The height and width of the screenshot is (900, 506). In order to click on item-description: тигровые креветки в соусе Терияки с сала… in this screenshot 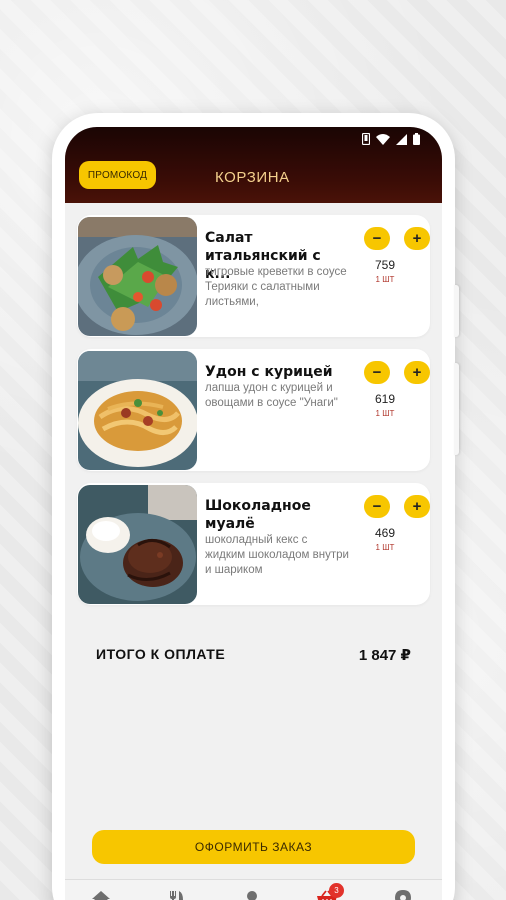, I will do `click(276, 287)`.